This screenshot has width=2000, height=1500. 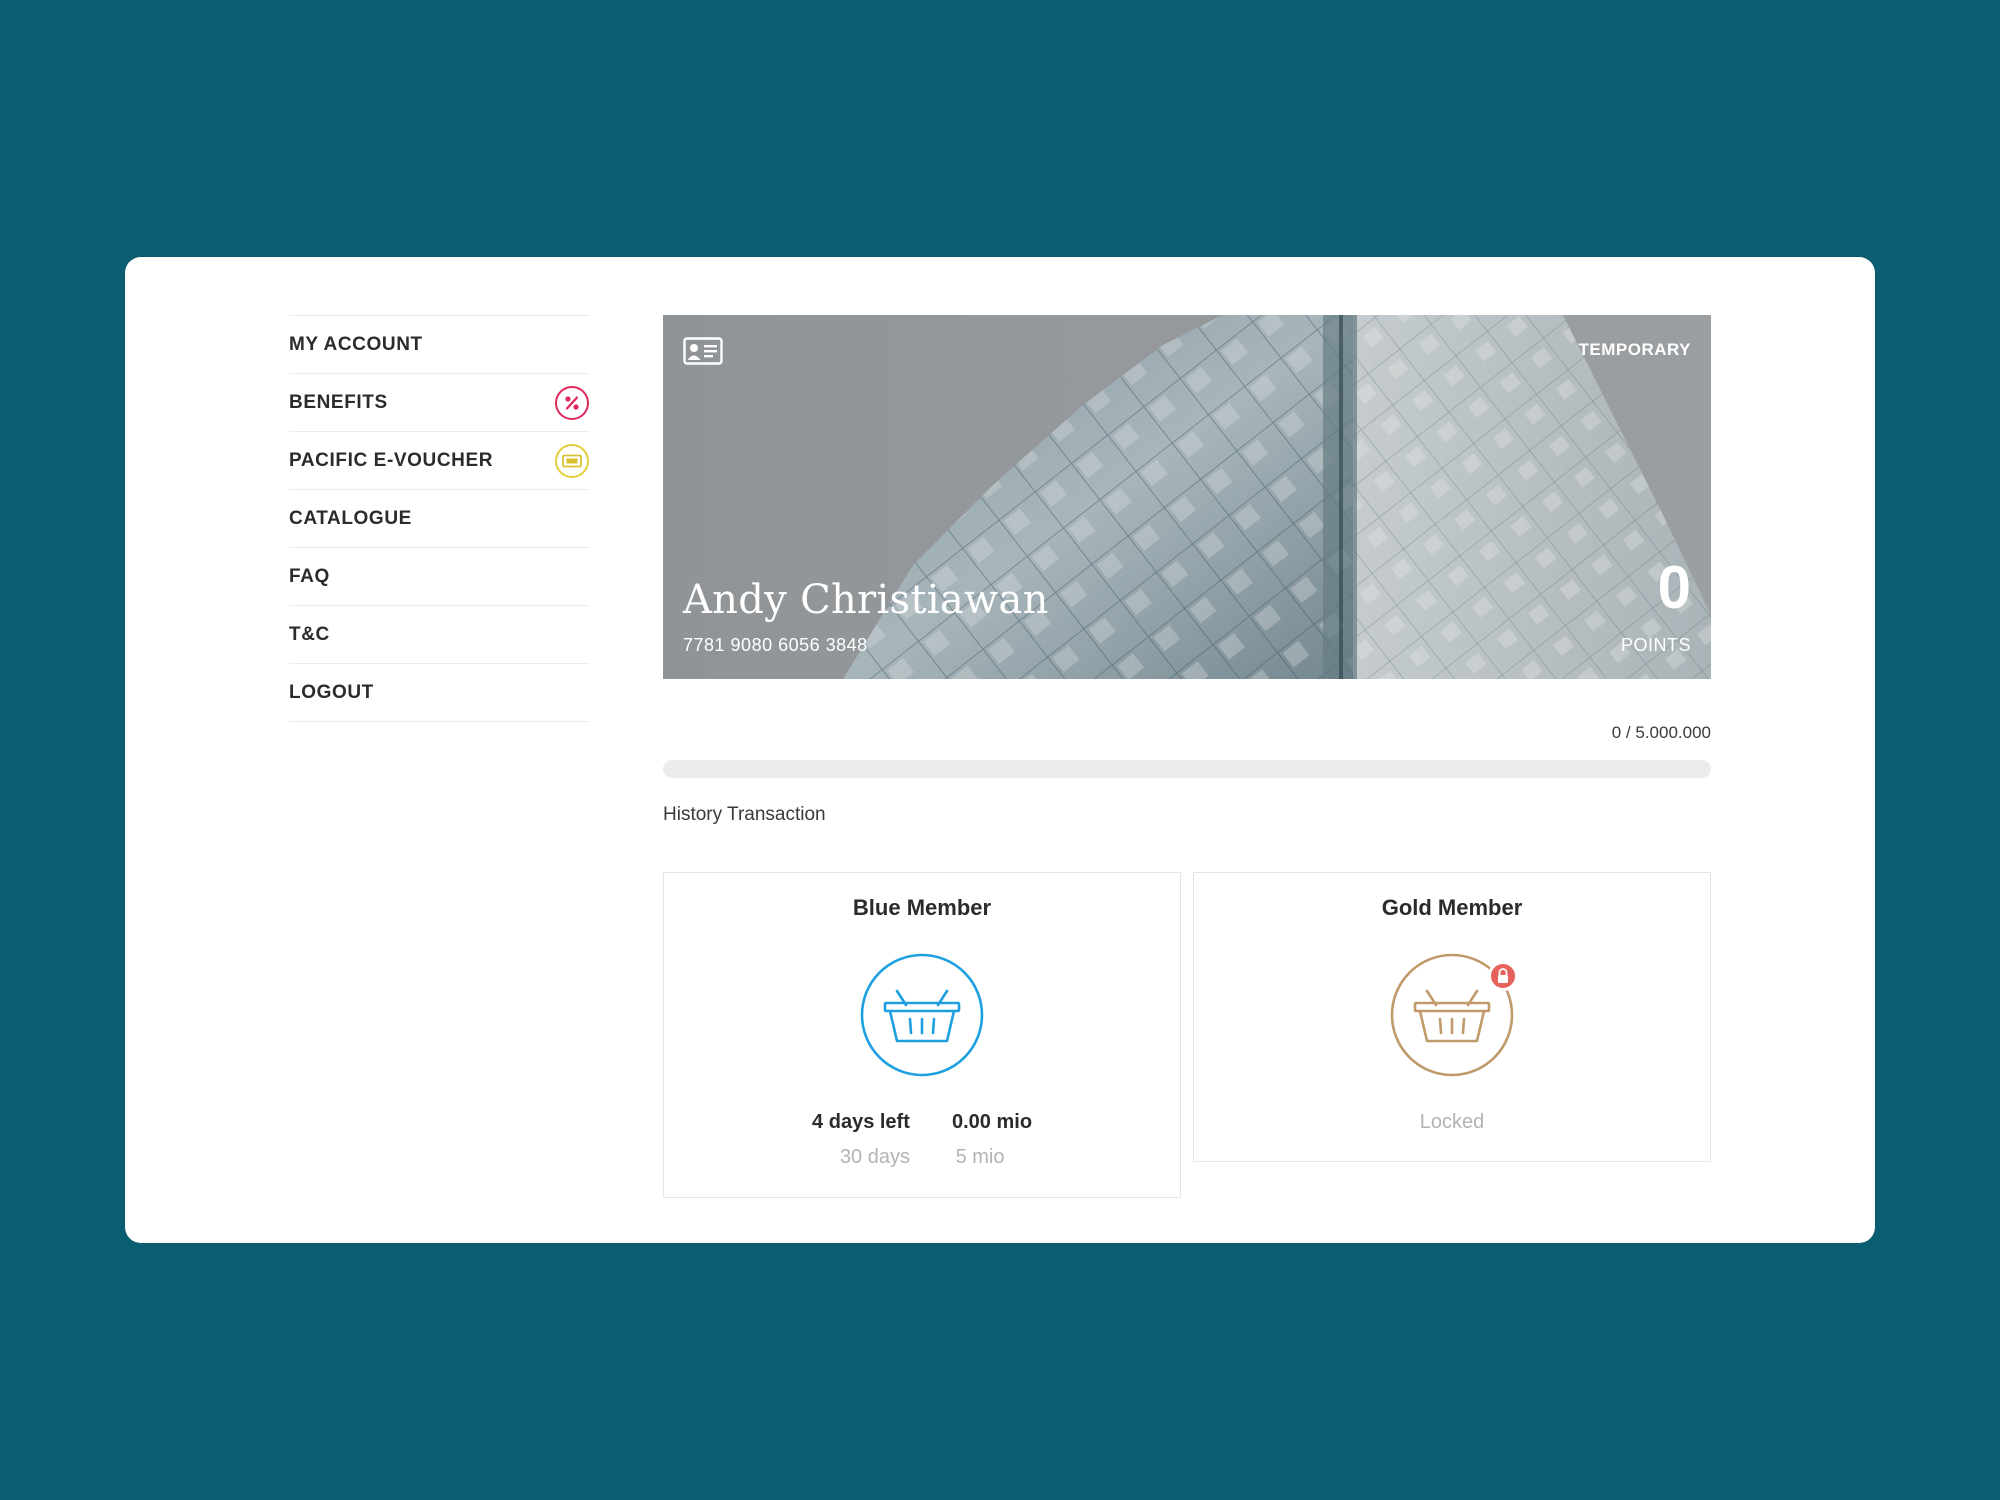 I want to click on card-background-image, so click(x=1187, y=497).